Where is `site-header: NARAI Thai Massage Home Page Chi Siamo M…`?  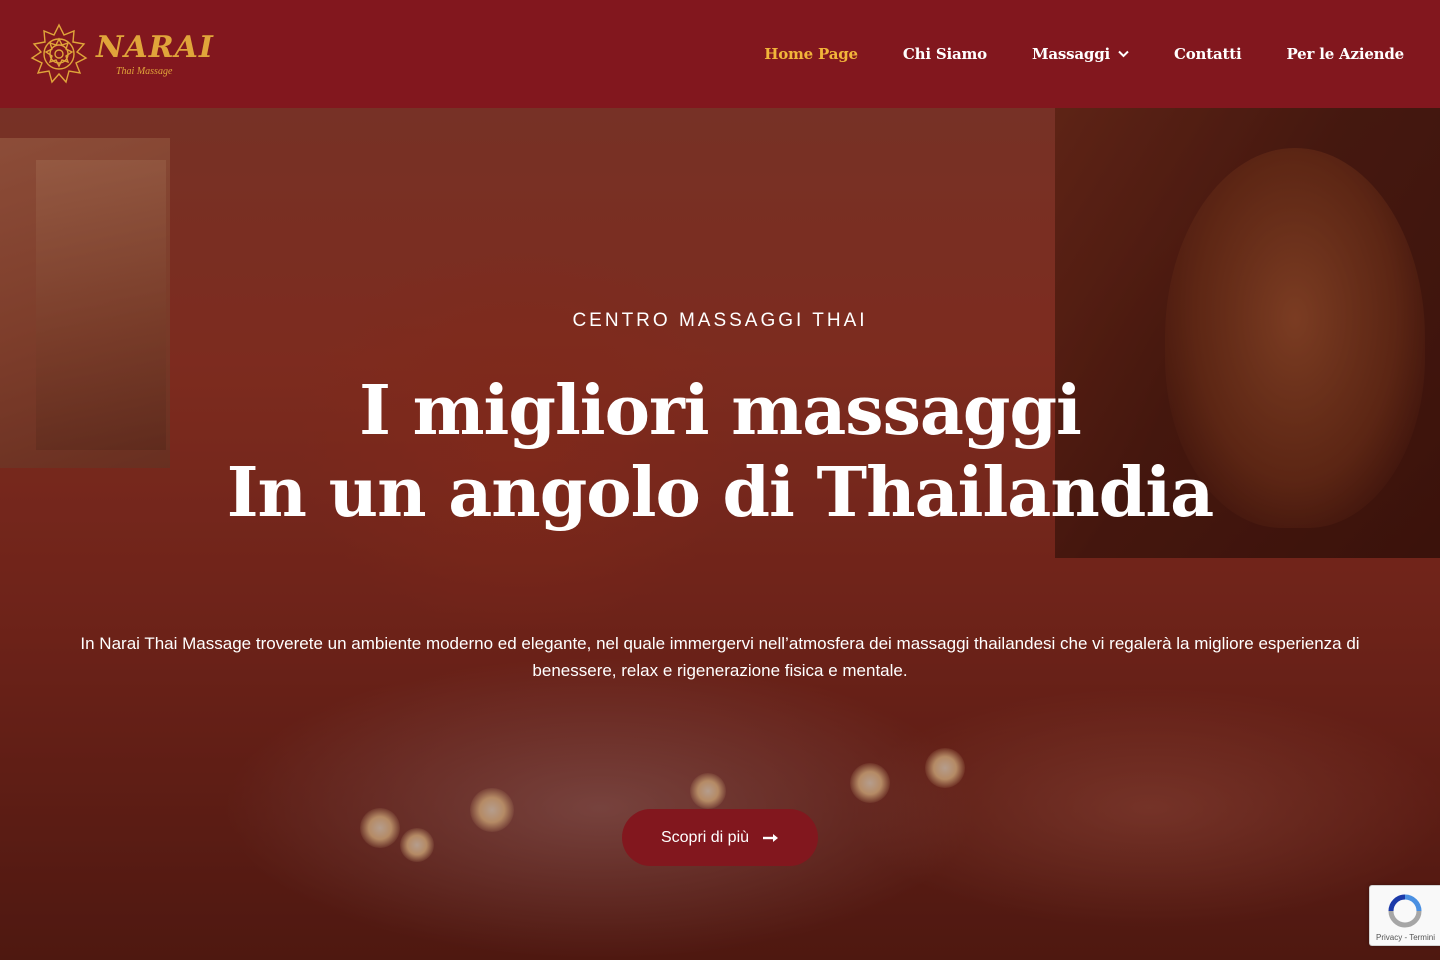
site-header: NARAI Thai Massage Home Page Chi Siamo M… is located at coordinates (720, 54).